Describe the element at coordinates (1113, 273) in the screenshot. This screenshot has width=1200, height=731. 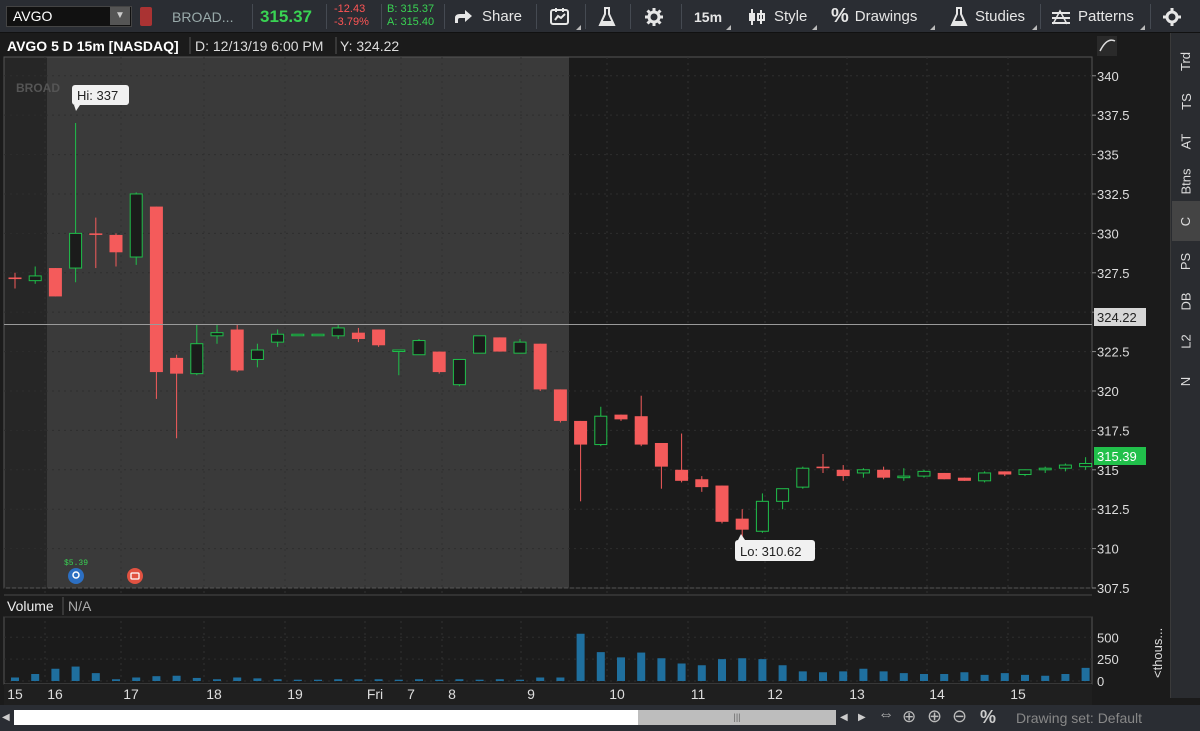
I see `price-axis-label: 327.5` at that location.